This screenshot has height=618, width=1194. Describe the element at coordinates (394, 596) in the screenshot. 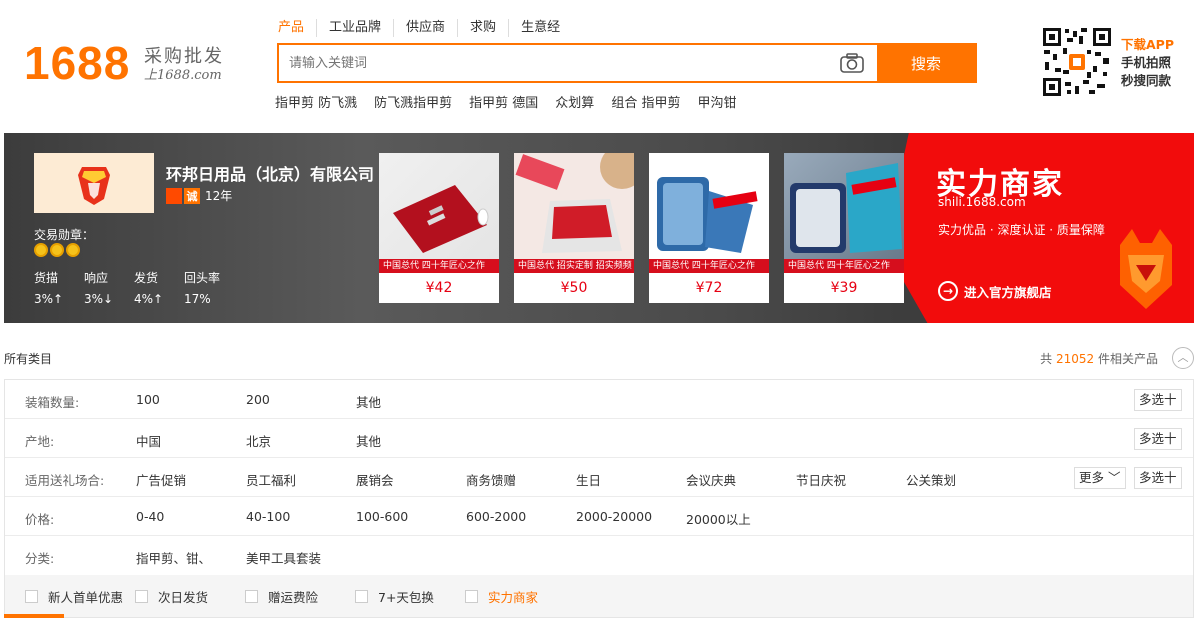

I see `filter-7-day-exchange: 7+天包换` at that location.